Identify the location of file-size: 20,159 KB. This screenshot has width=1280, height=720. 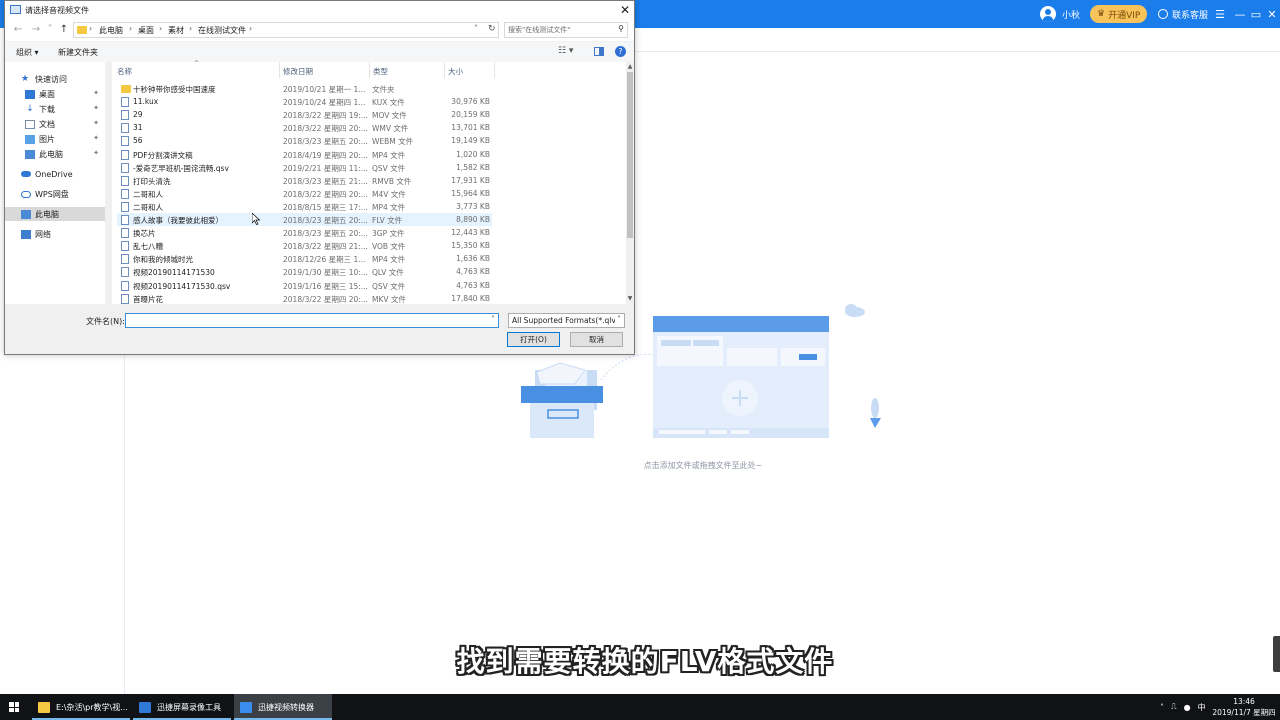
(470, 115).